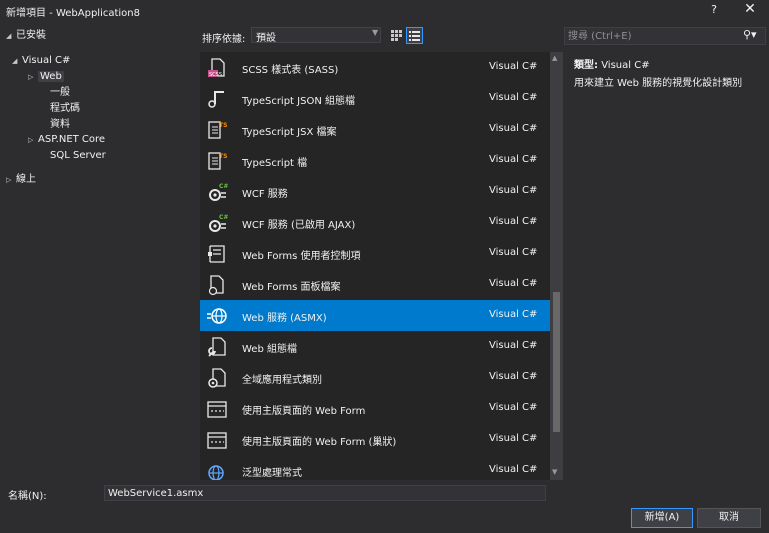 Image resolution: width=769 pixels, height=533 pixels. What do you see at coordinates (375, 408) in the screenshot?
I see `template-item: 使用主版頁面的 Web Form Visual C#` at bounding box center [375, 408].